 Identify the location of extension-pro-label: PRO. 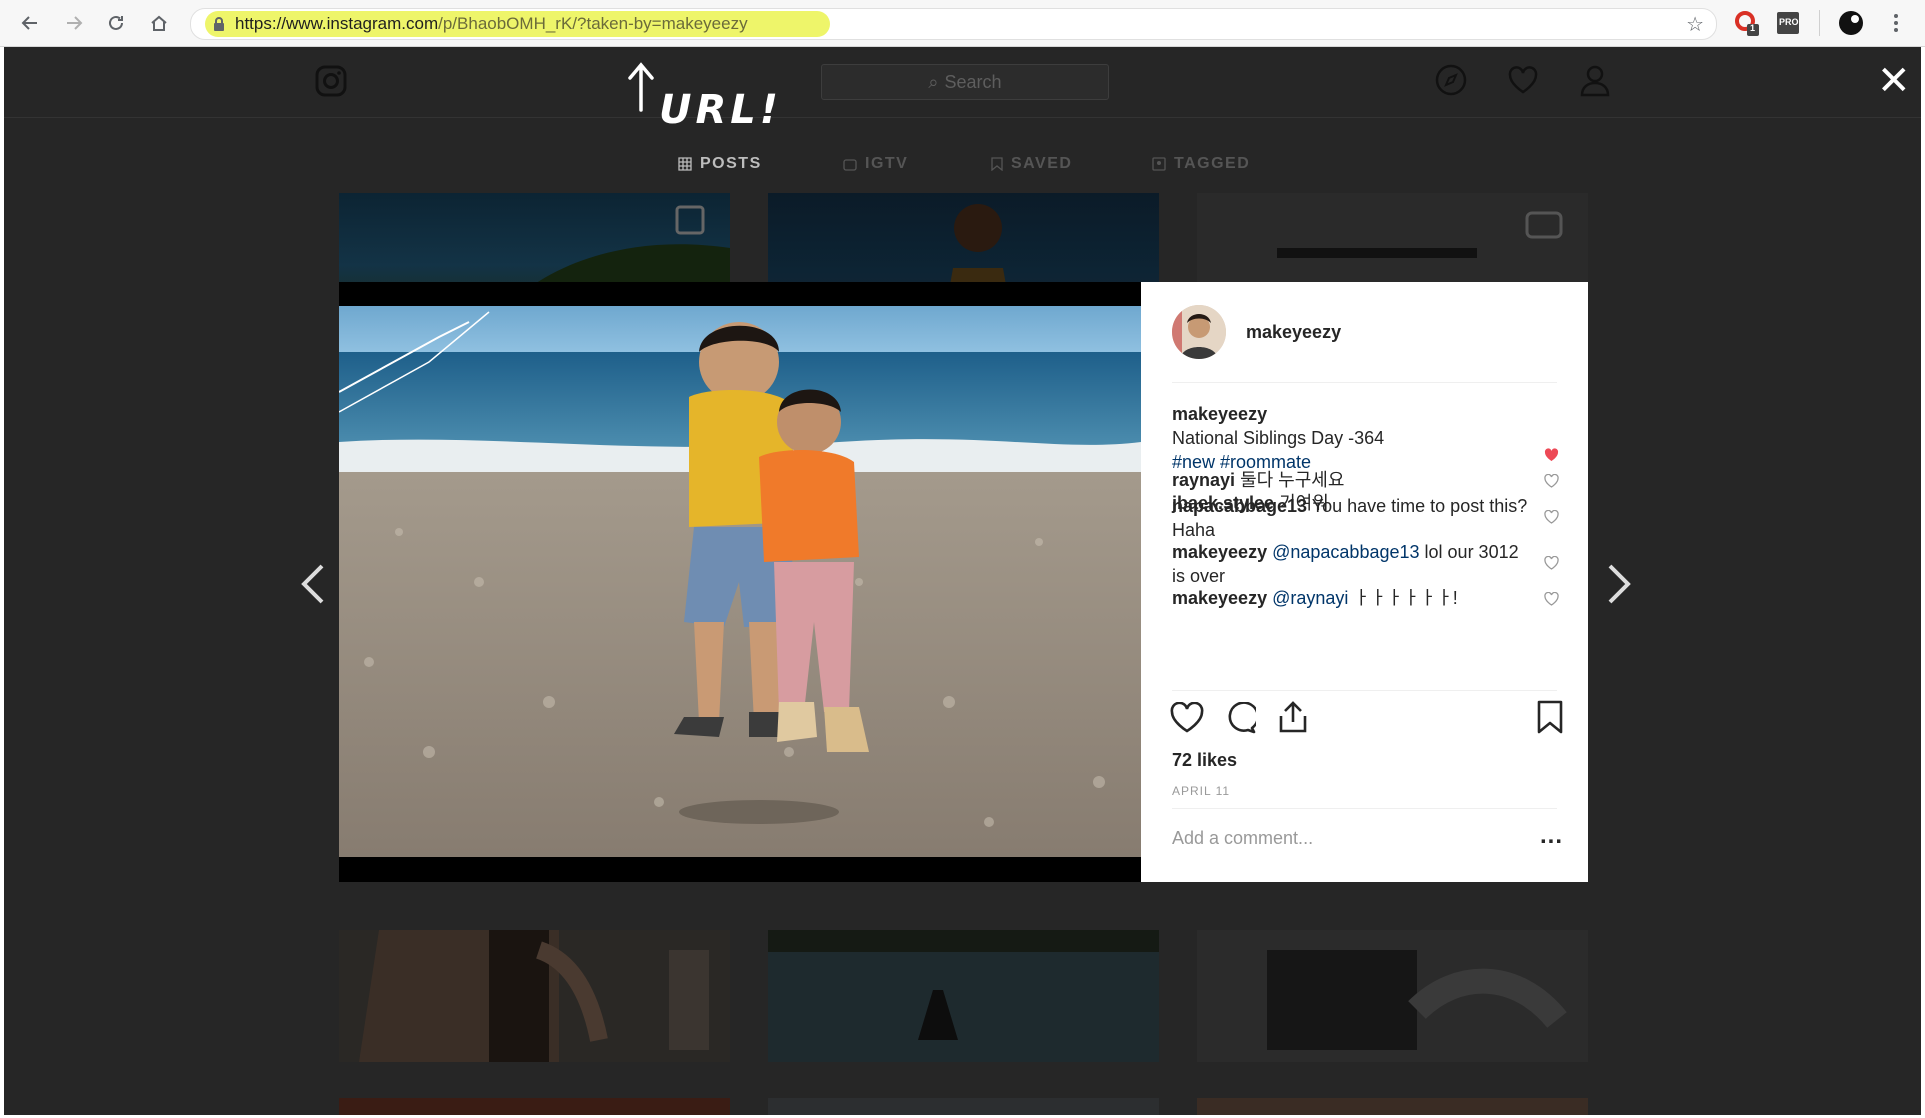
(1789, 22).